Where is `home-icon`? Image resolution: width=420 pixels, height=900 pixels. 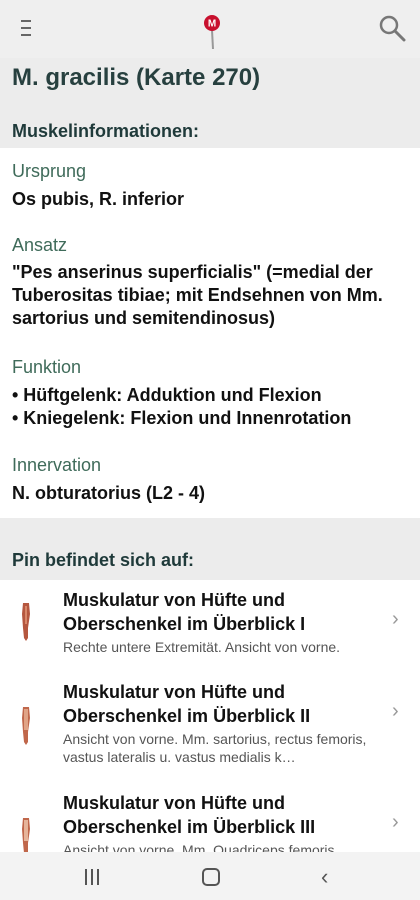 home-icon is located at coordinates (211, 877).